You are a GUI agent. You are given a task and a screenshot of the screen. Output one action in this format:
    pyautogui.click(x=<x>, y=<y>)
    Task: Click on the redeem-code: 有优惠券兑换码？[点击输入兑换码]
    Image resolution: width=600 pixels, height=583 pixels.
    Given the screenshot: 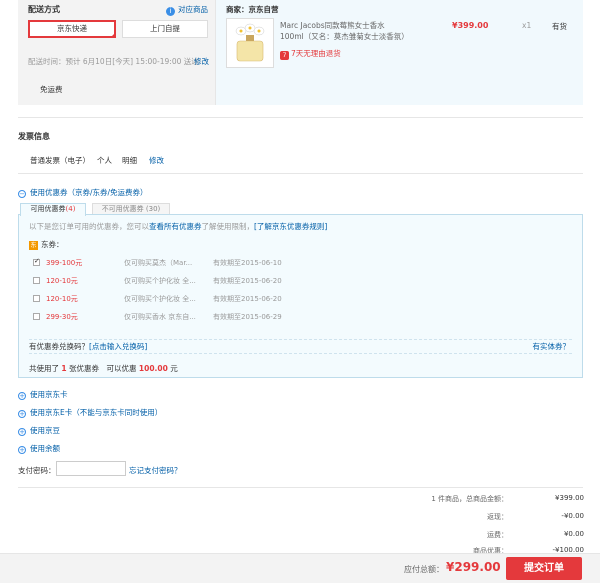 What is the action you would take?
    pyautogui.click(x=88, y=346)
    